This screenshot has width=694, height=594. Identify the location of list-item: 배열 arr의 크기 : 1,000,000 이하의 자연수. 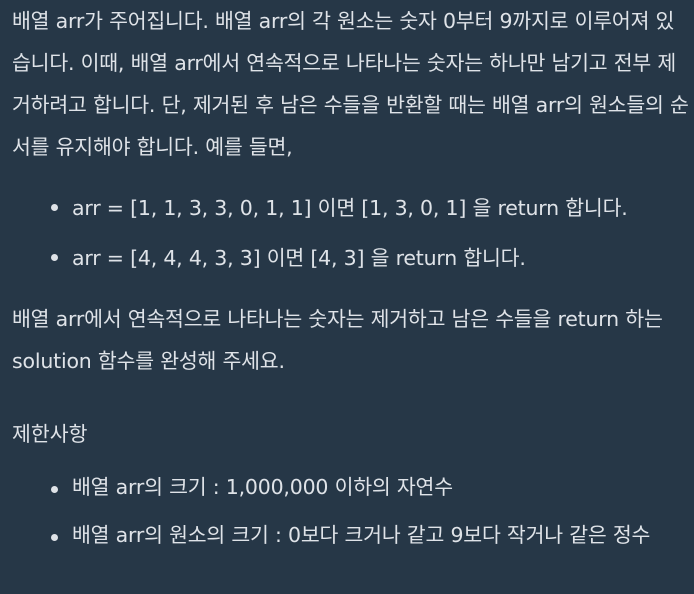
(347, 487).